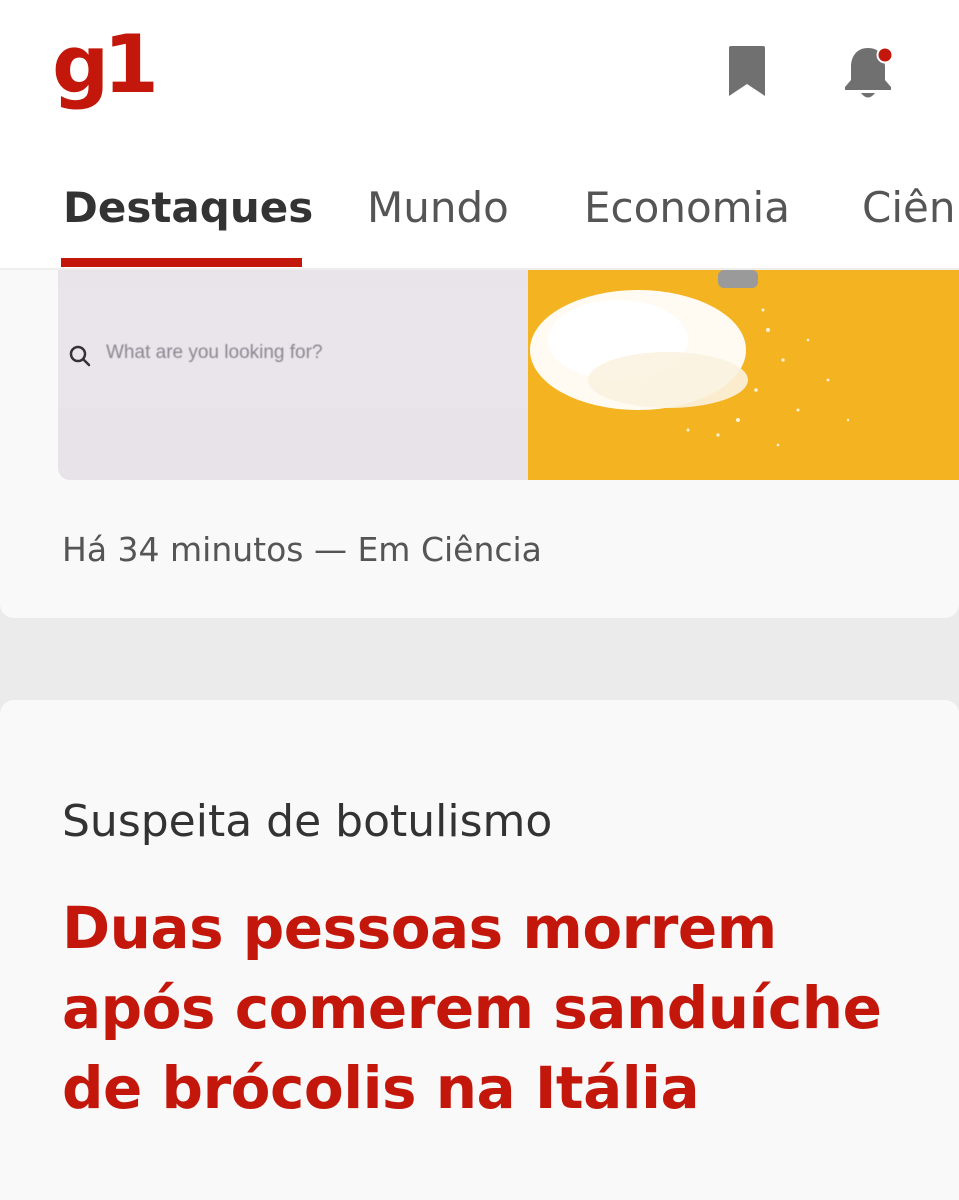 The image size is (959, 1200). Describe the element at coordinates (908, 208) in the screenshot. I see `tab-ciencia: Ciên` at that location.